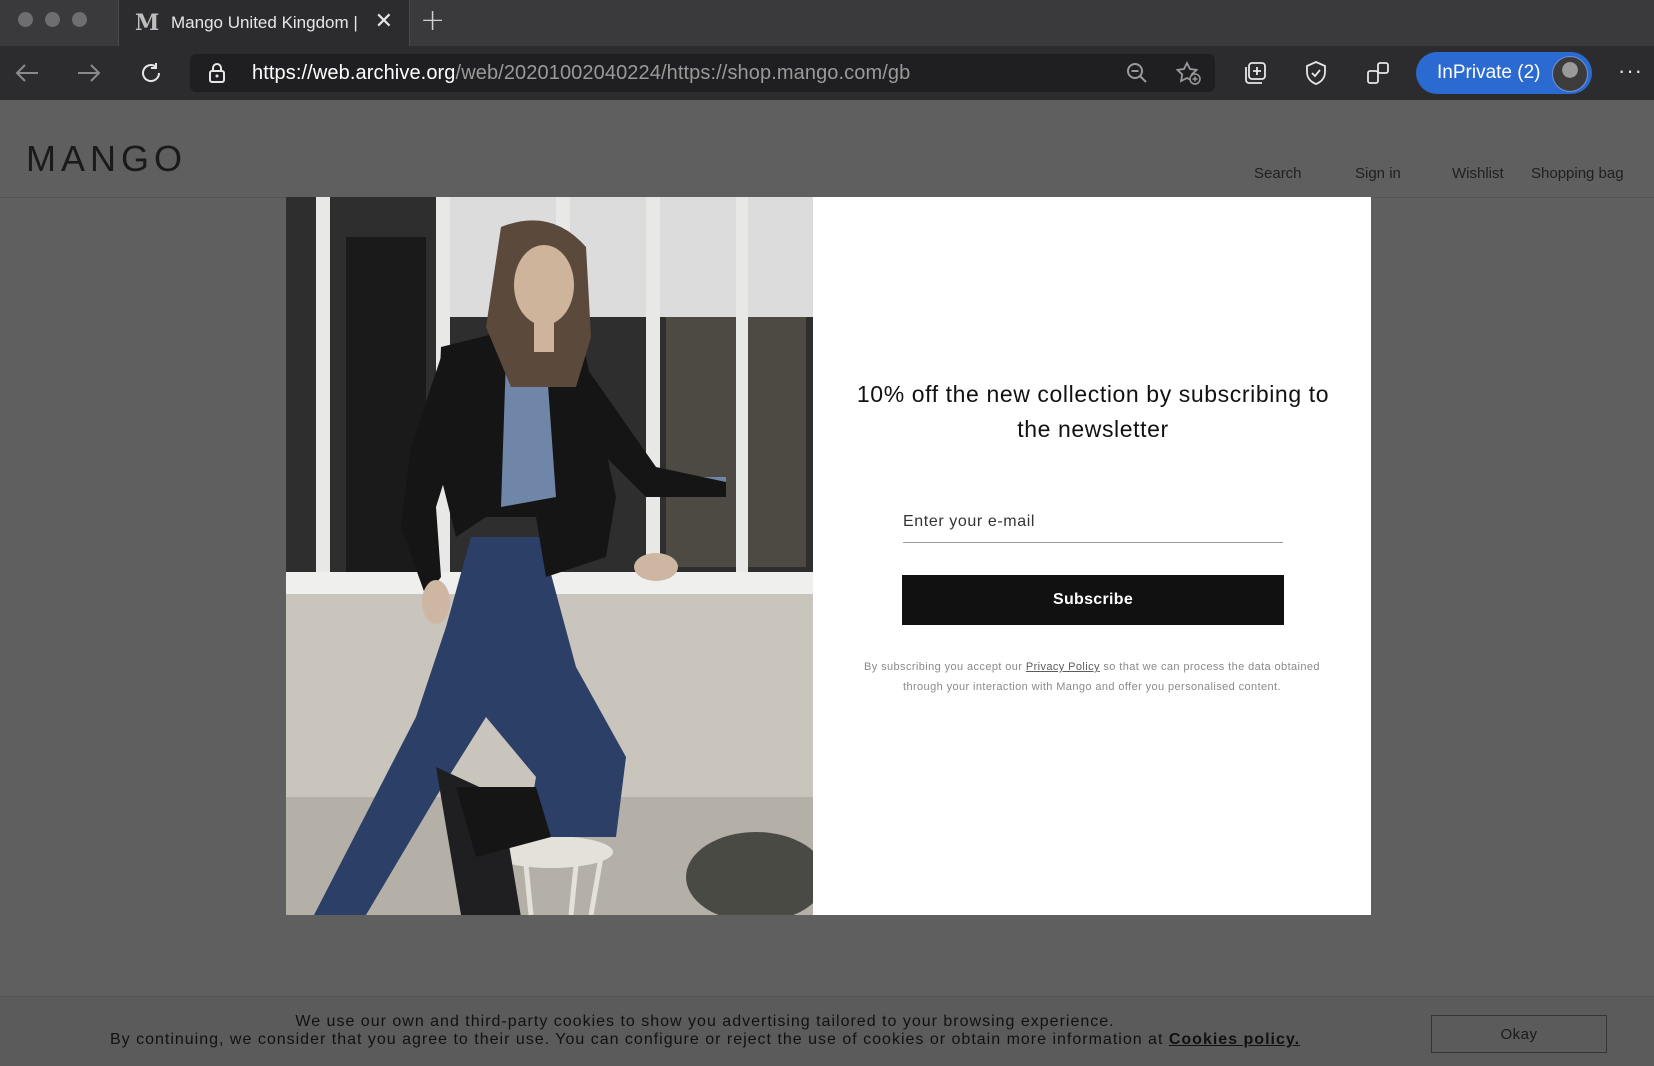 This screenshot has height=1066, width=1654. Describe the element at coordinates (1630, 71) in the screenshot. I see `more-menu-icon: ···` at that location.